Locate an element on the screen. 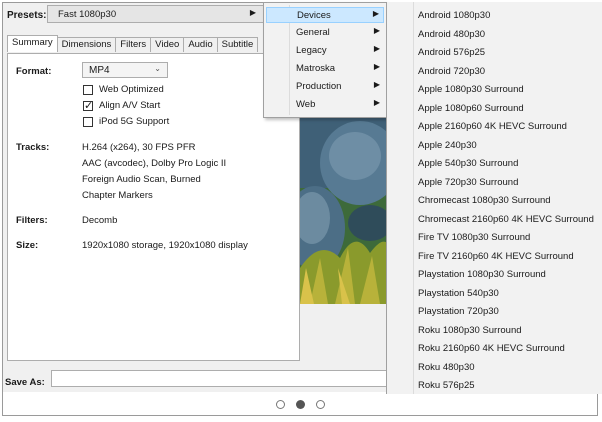 The image size is (602, 422). presets-selected-value: Fast 1080p30 is located at coordinates (87, 14).